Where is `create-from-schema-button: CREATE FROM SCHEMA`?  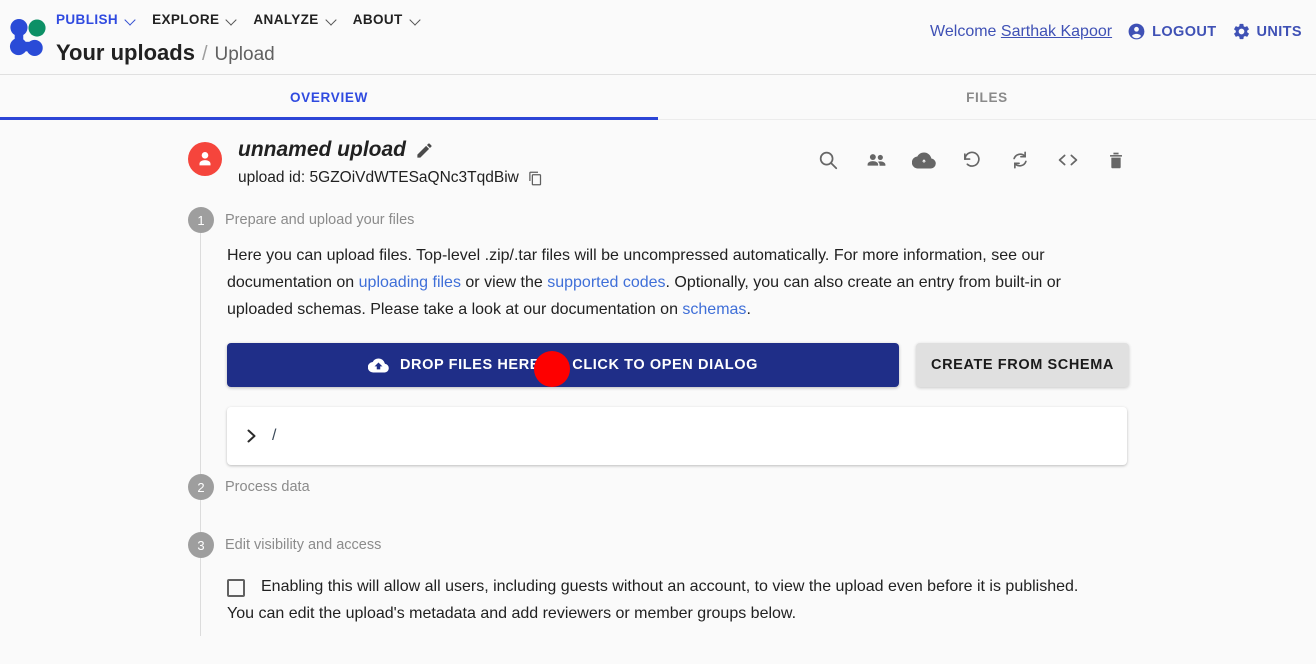 create-from-schema-button: CREATE FROM SCHEMA is located at coordinates (1022, 365).